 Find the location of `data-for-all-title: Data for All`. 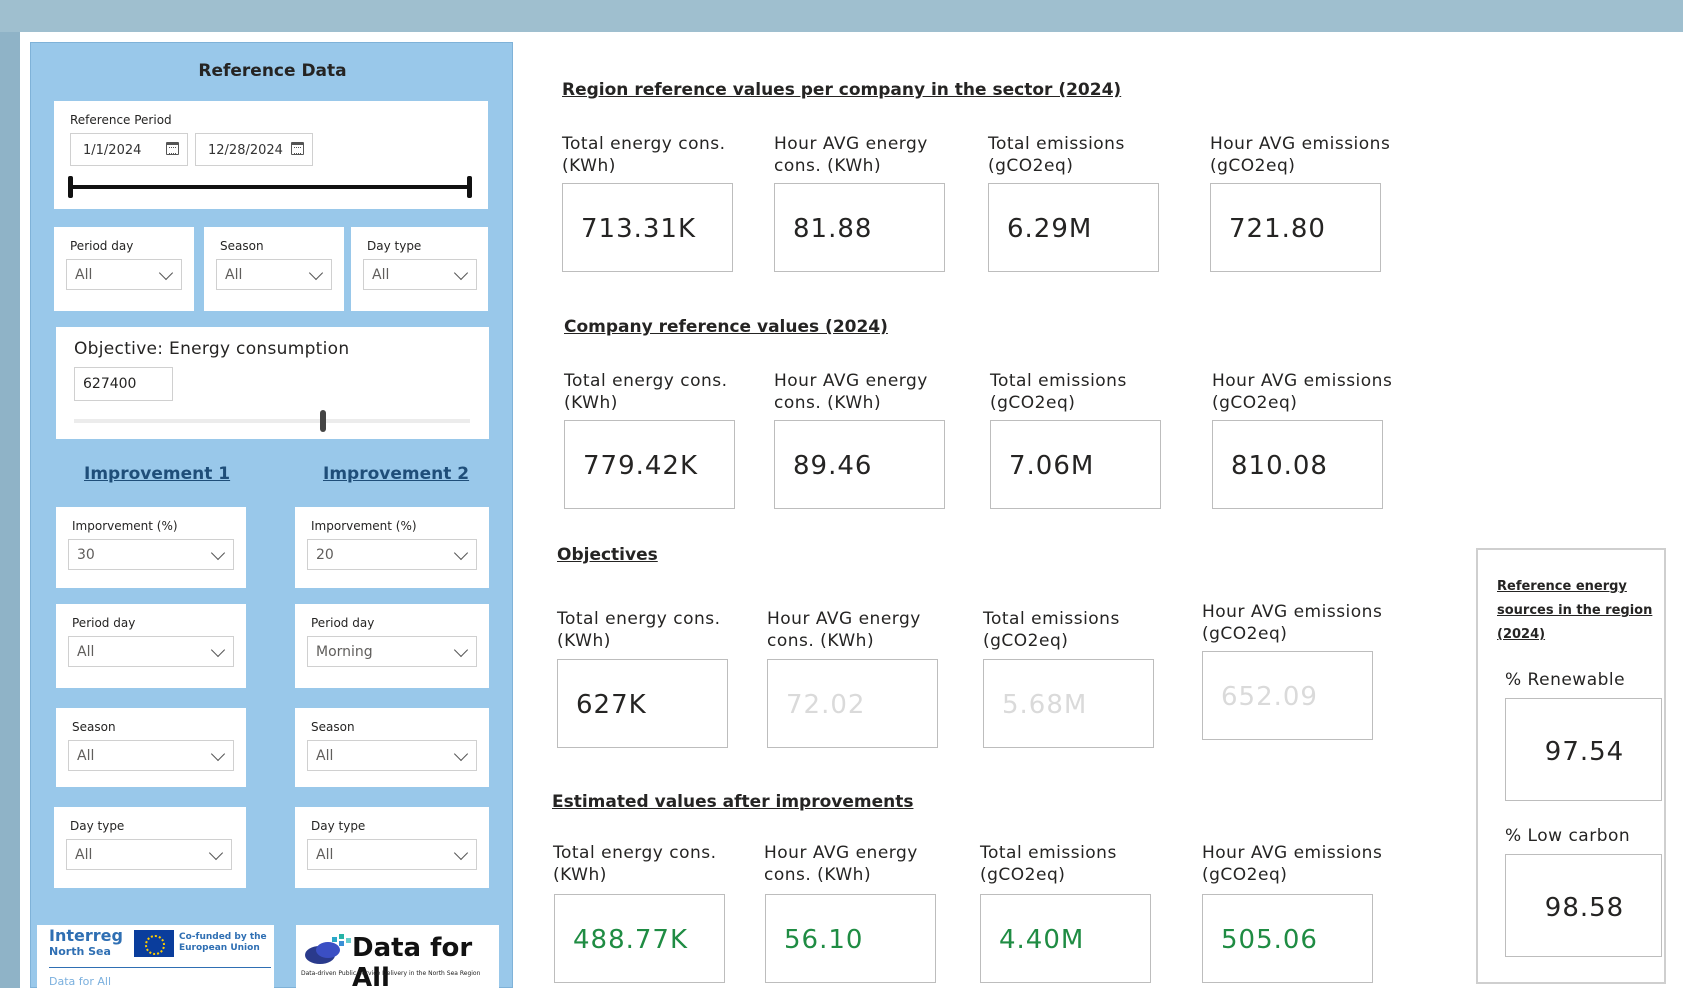

data-for-all-title: Data for All is located at coordinates (412, 960).